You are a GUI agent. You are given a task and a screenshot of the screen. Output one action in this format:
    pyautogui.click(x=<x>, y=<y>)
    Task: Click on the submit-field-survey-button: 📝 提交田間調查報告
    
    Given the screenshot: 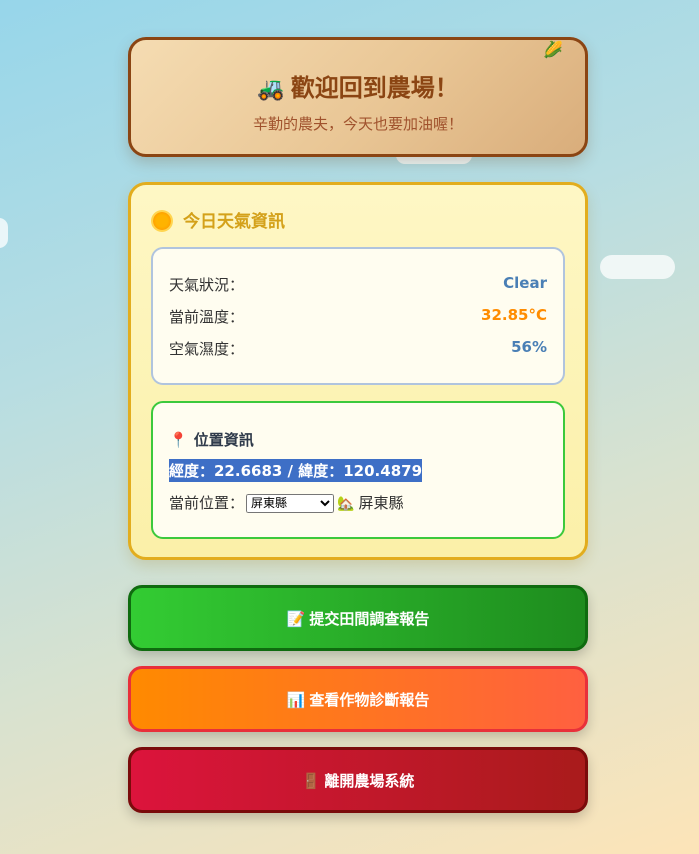 What is the action you would take?
    pyautogui.click(x=358, y=618)
    